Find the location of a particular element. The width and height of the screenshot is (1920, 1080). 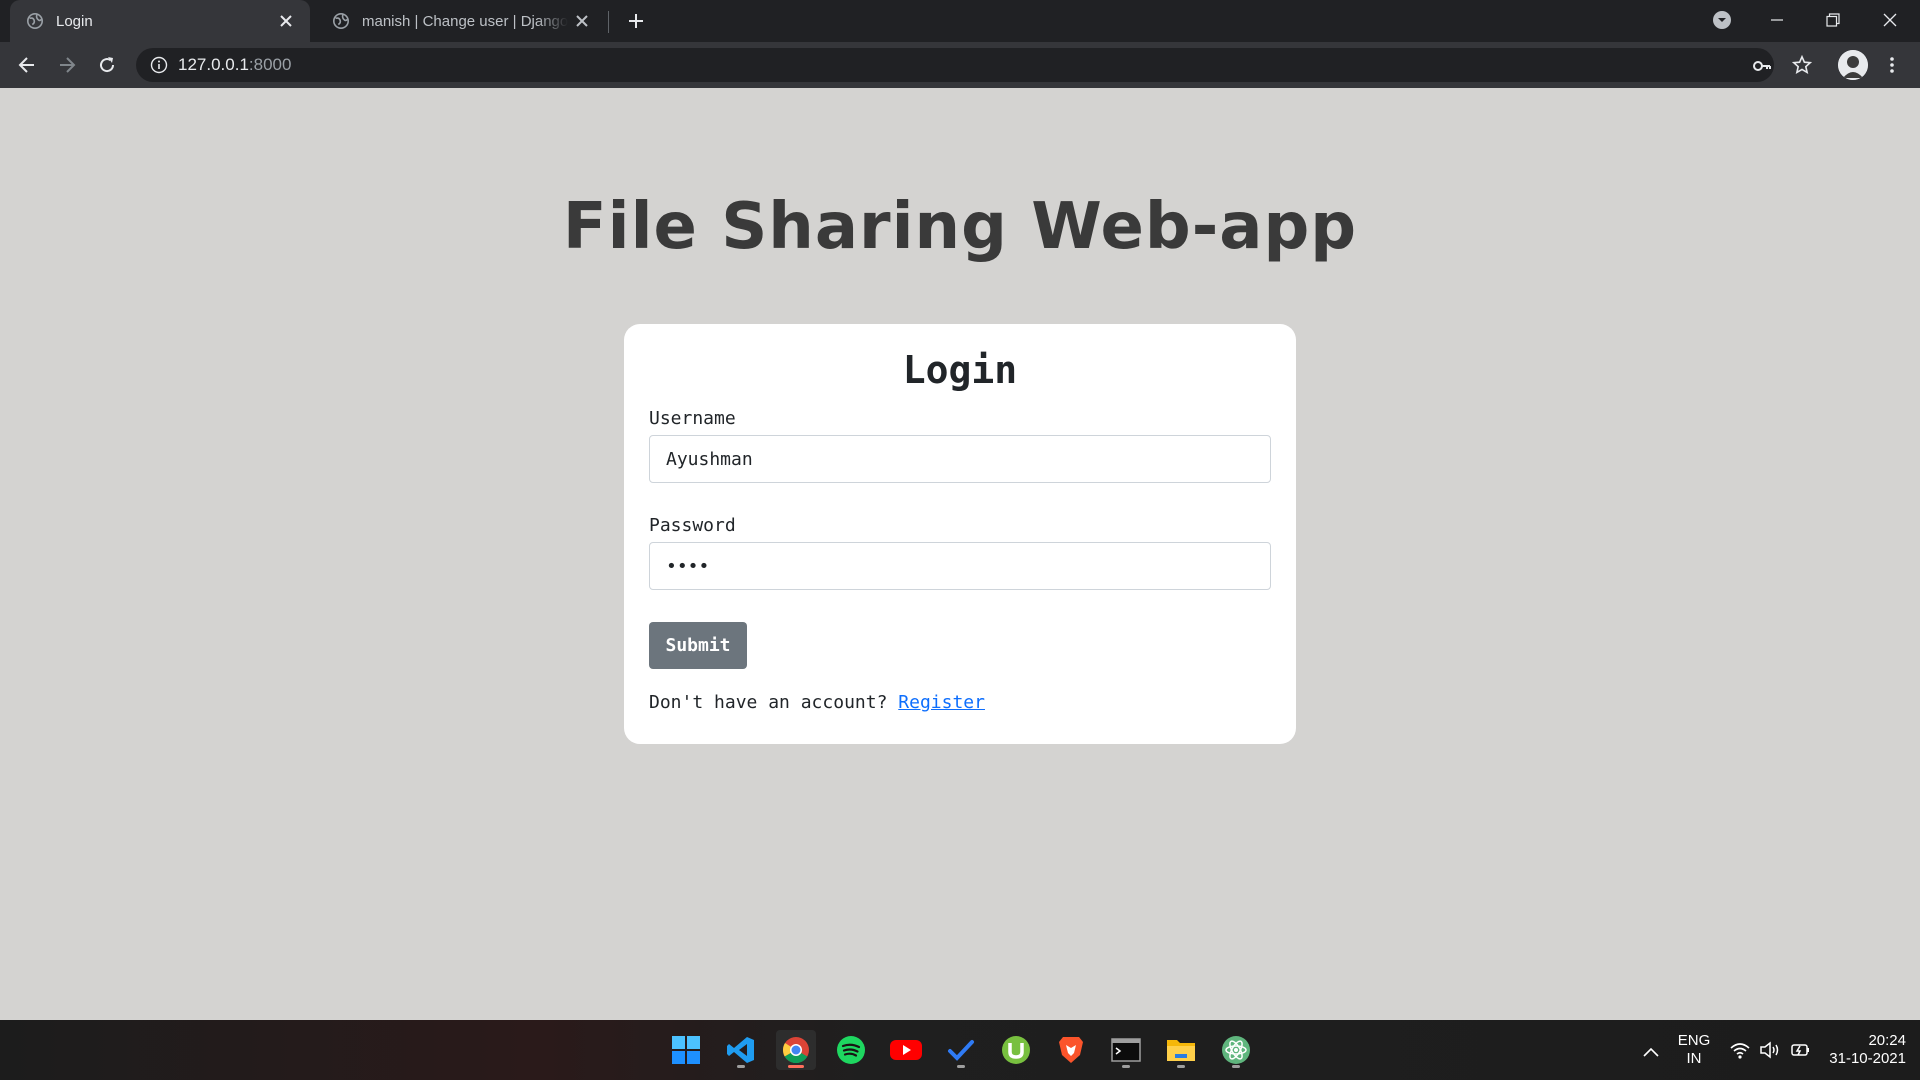

taskbar-vscode is located at coordinates (741, 1050).